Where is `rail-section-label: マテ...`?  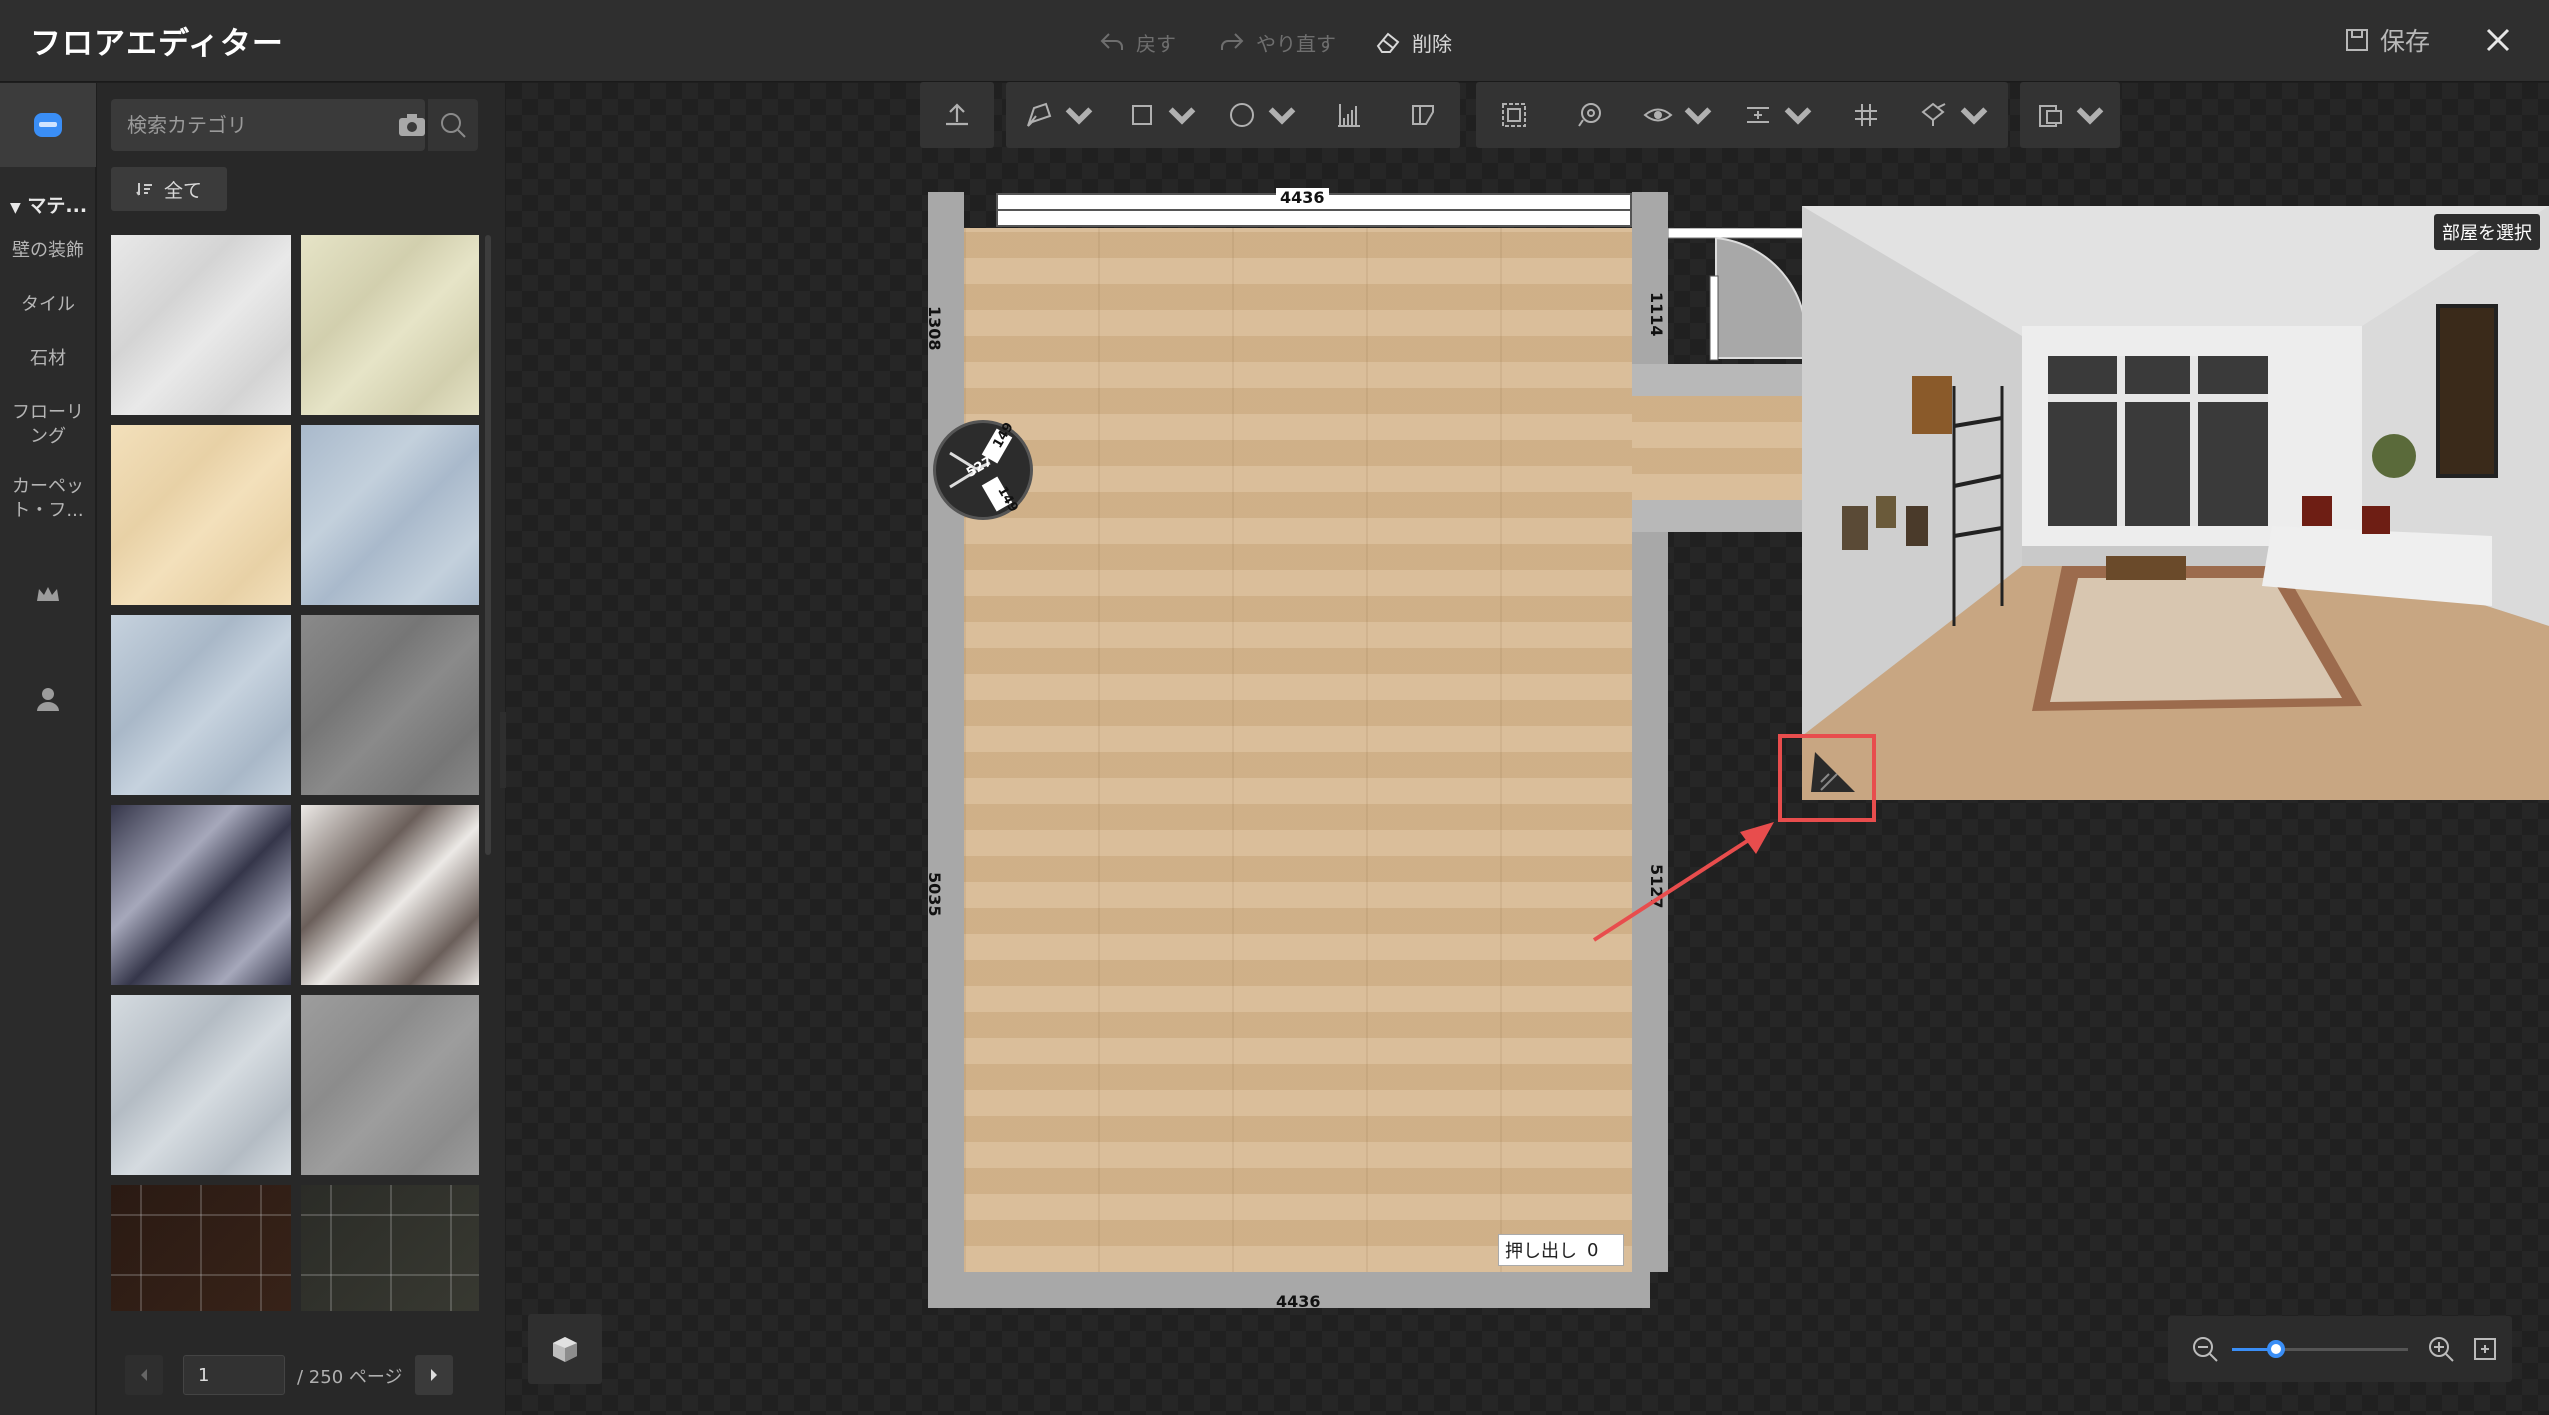
rail-section-label: マテ... is located at coordinates (57, 206).